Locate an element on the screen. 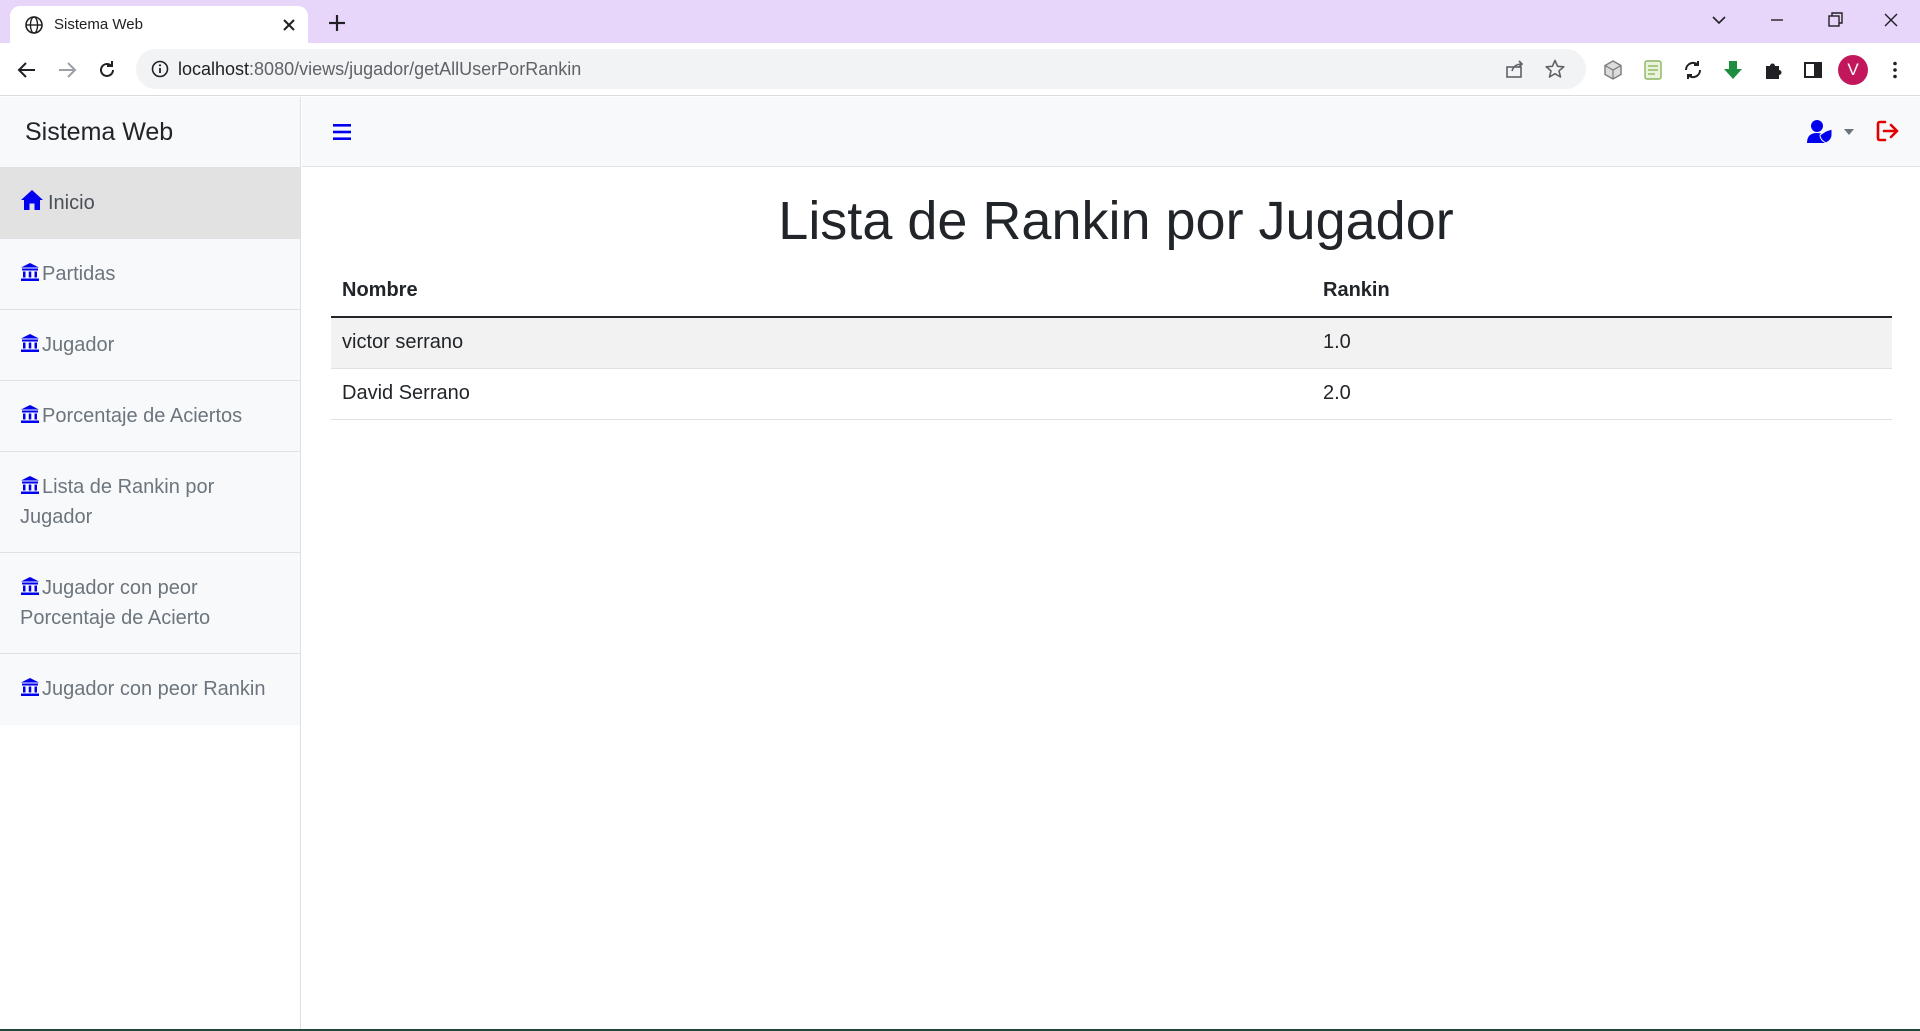 Image resolution: width=1920 pixels, height=1031 pixels. extensions-puzzle-icon is located at coordinates (1773, 70).